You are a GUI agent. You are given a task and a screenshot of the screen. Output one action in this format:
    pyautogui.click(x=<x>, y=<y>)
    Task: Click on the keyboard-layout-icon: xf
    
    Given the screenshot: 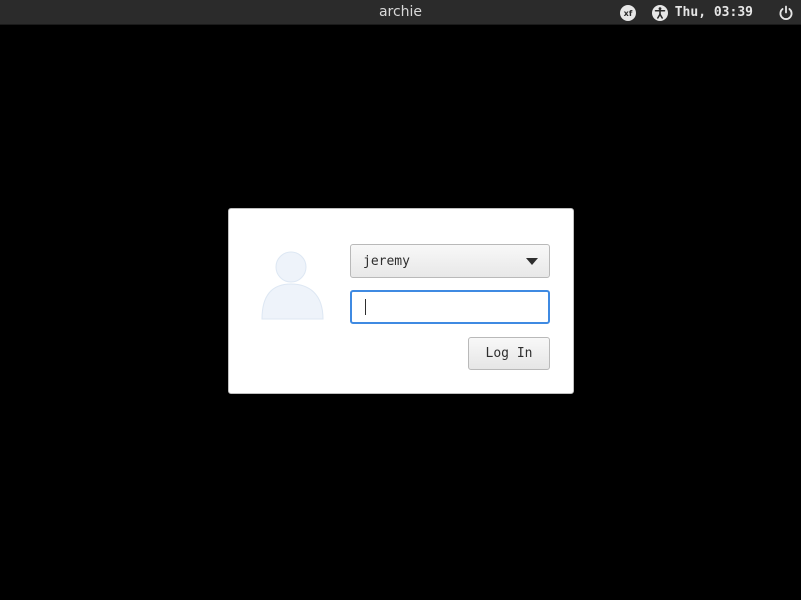 What is the action you would take?
    pyautogui.click(x=628, y=13)
    